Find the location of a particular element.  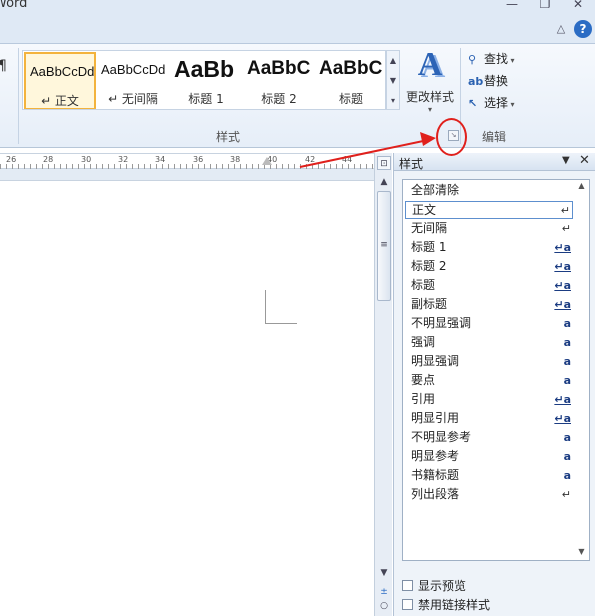

gallery-up-icon: ▲ is located at coordinates (393, 61).